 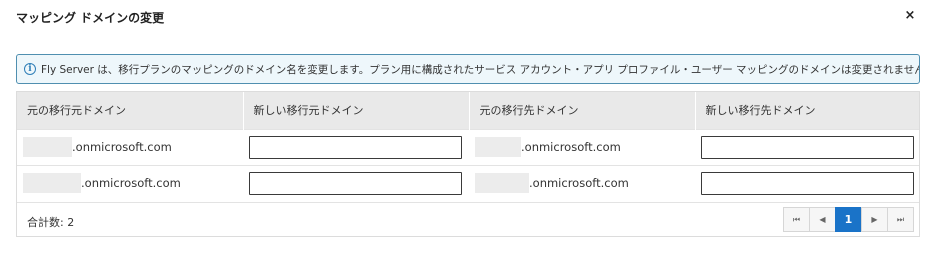 I want to click on column-header-new-target-domain: 新しい移行先ドメイン, so click(x=807, y=110).